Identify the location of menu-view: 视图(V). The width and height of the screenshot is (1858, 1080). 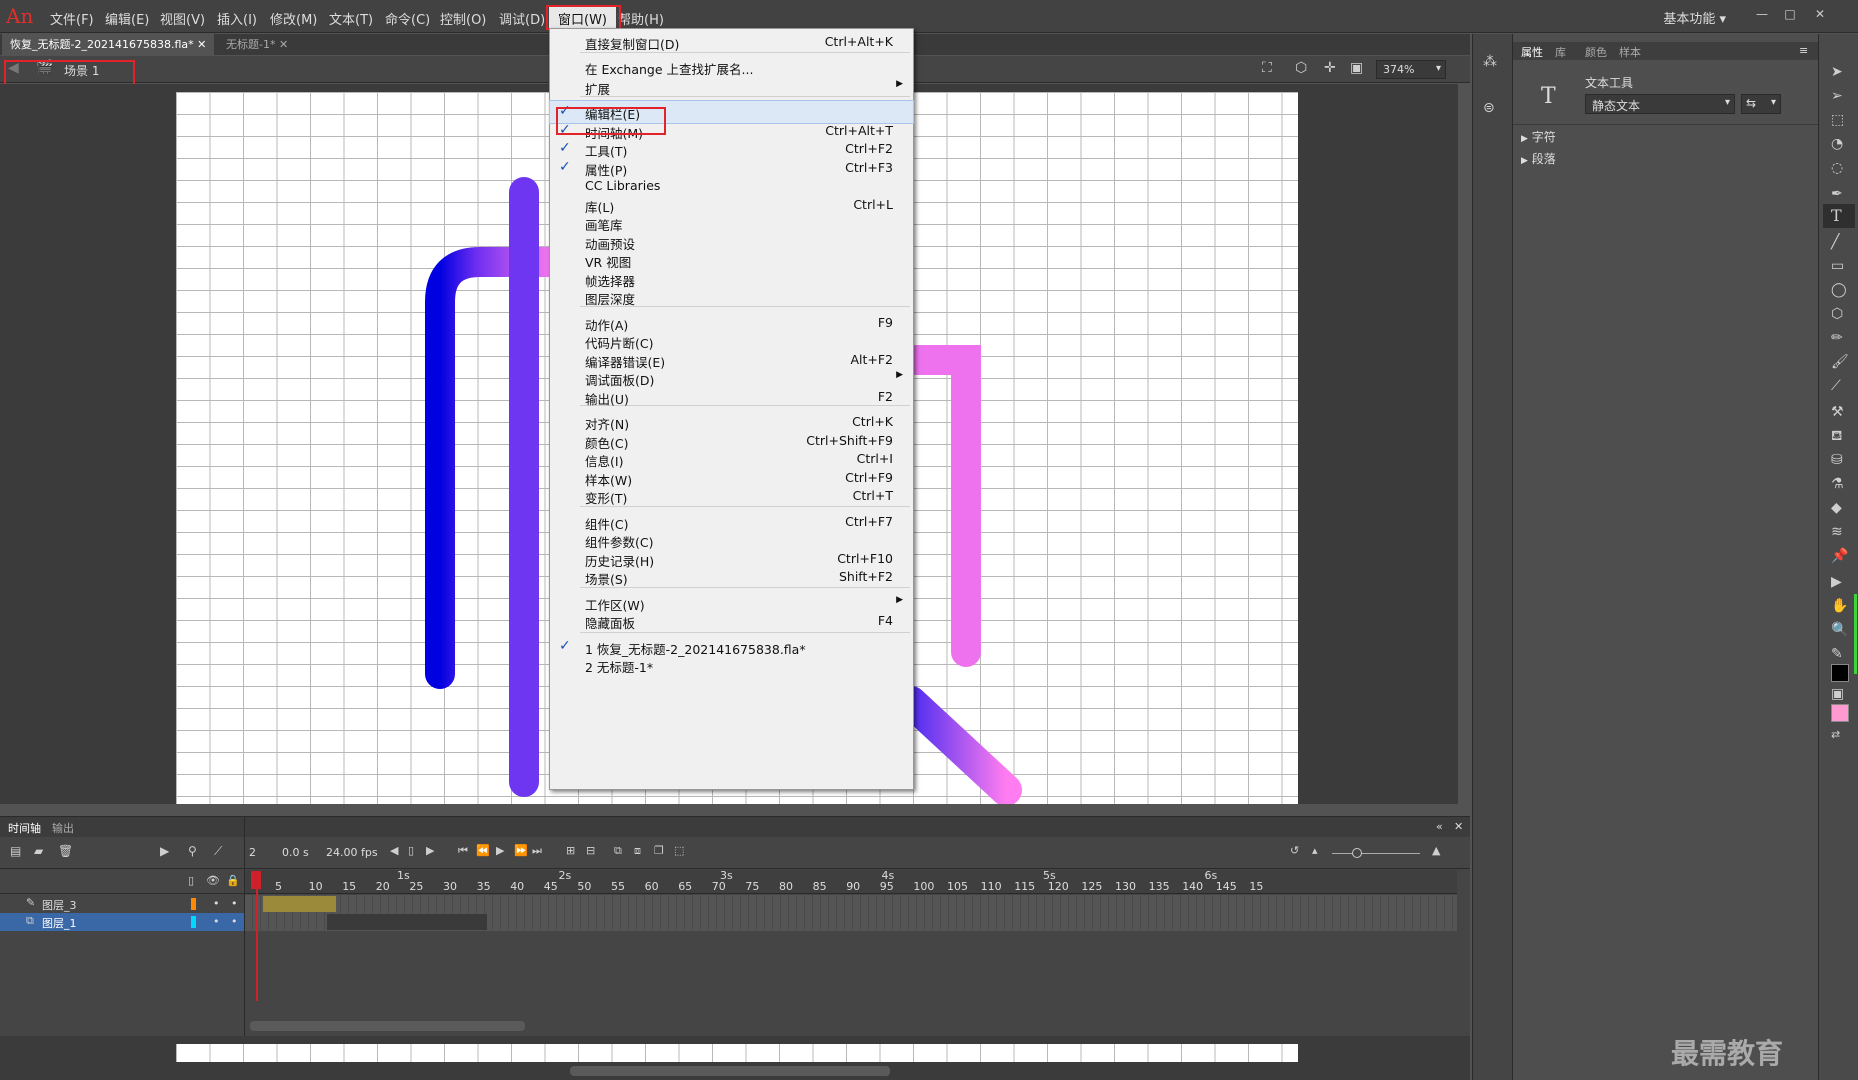
(182, 18).